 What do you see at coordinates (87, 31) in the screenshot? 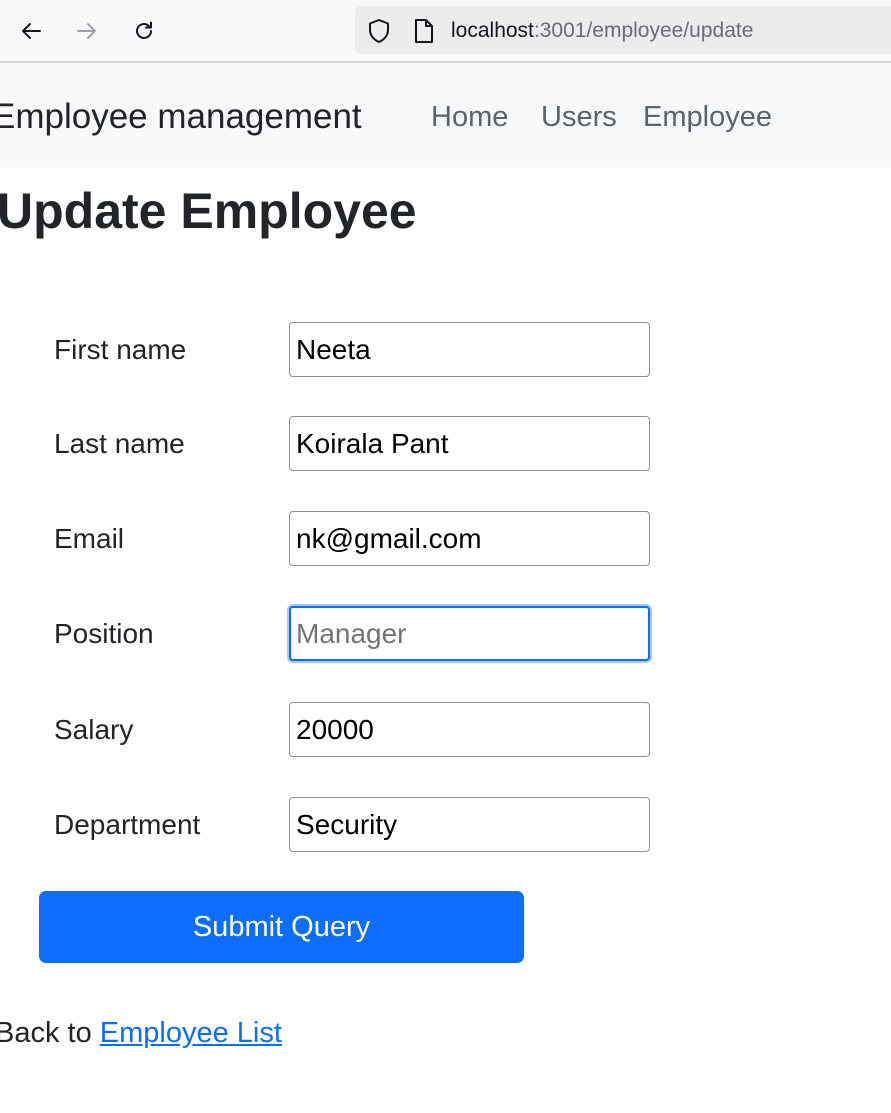
I see `forward-arrow-icon` at bounding box center [87, 31].